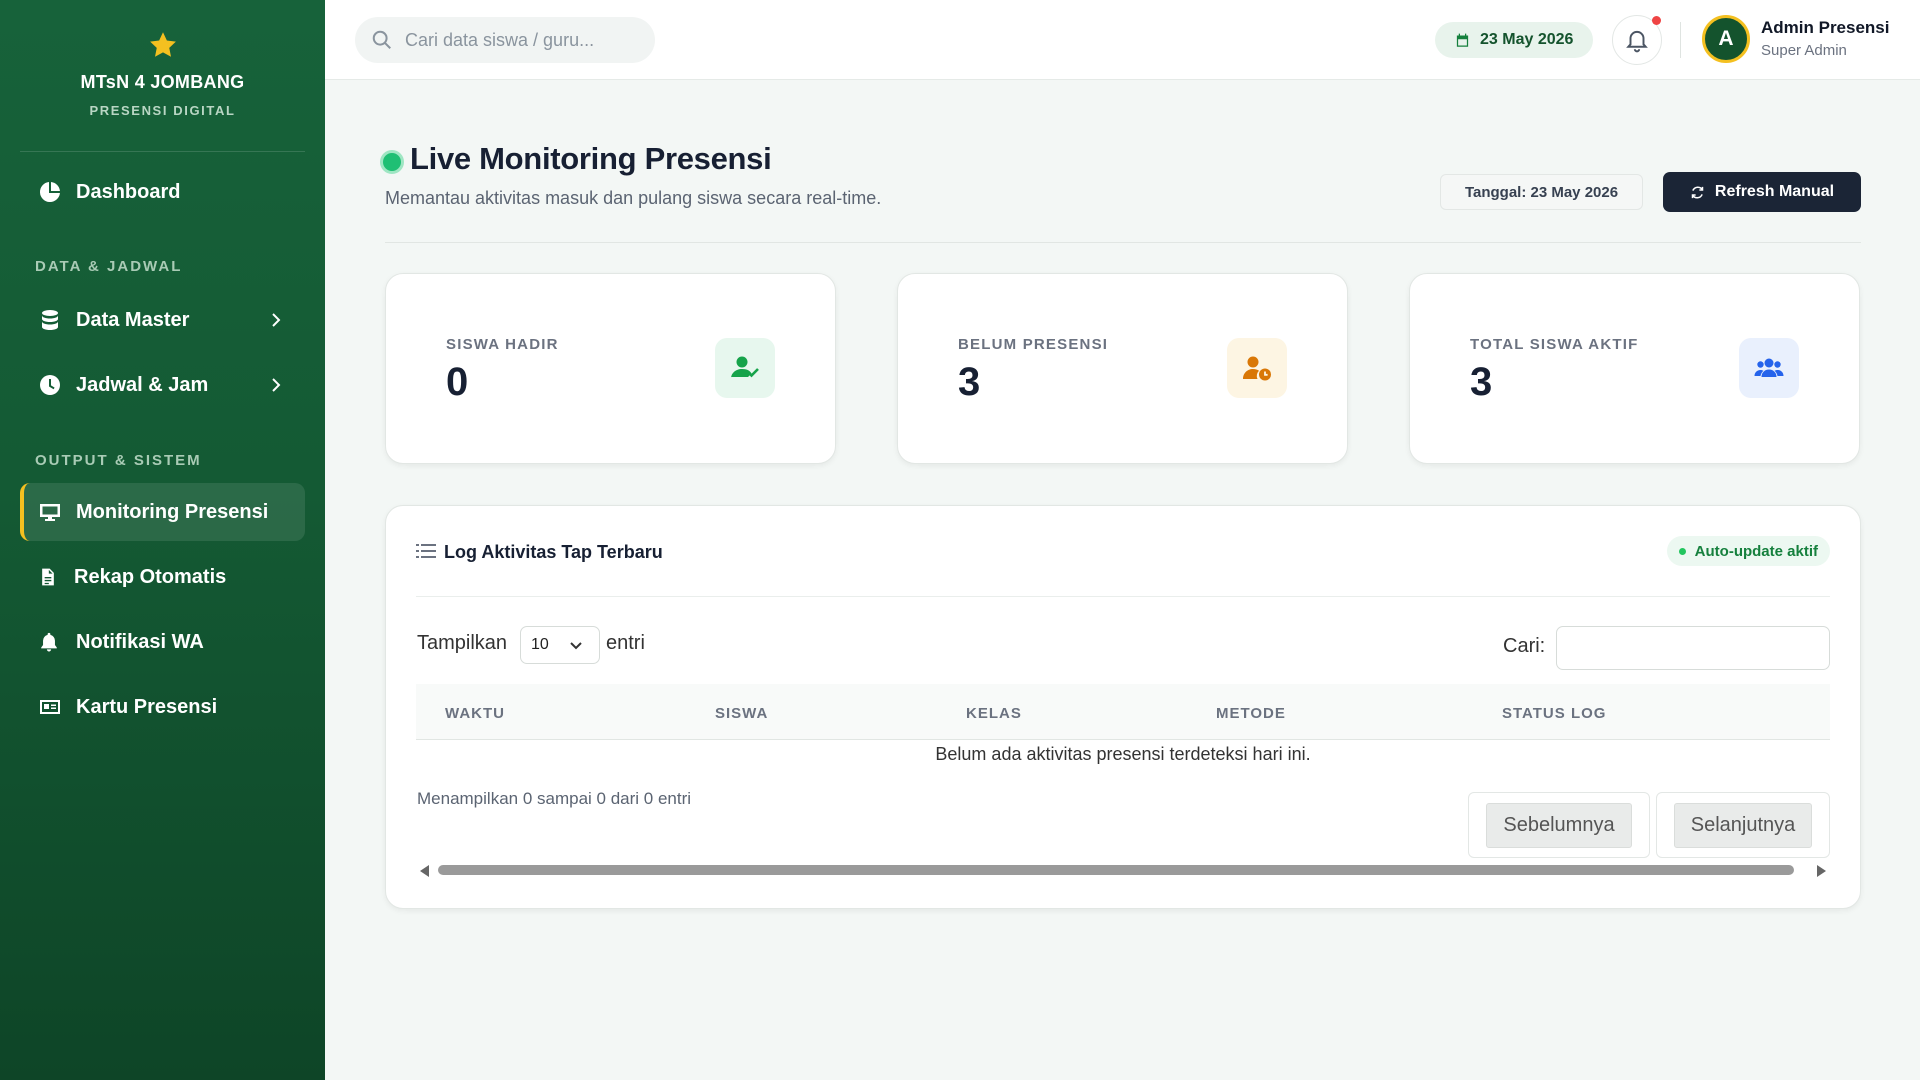 The height and width of the screenshot is (1080, 1920). I want to click on scrollbar-thumb, so click(1116, 870).